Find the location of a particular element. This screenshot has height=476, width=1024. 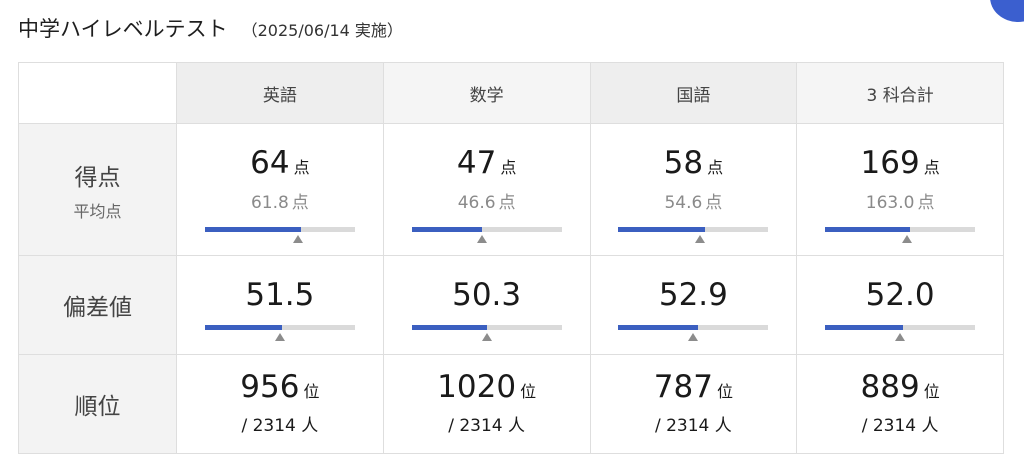

score-cell: 58 点 54.6 点 is located at coordinates (693, 189).